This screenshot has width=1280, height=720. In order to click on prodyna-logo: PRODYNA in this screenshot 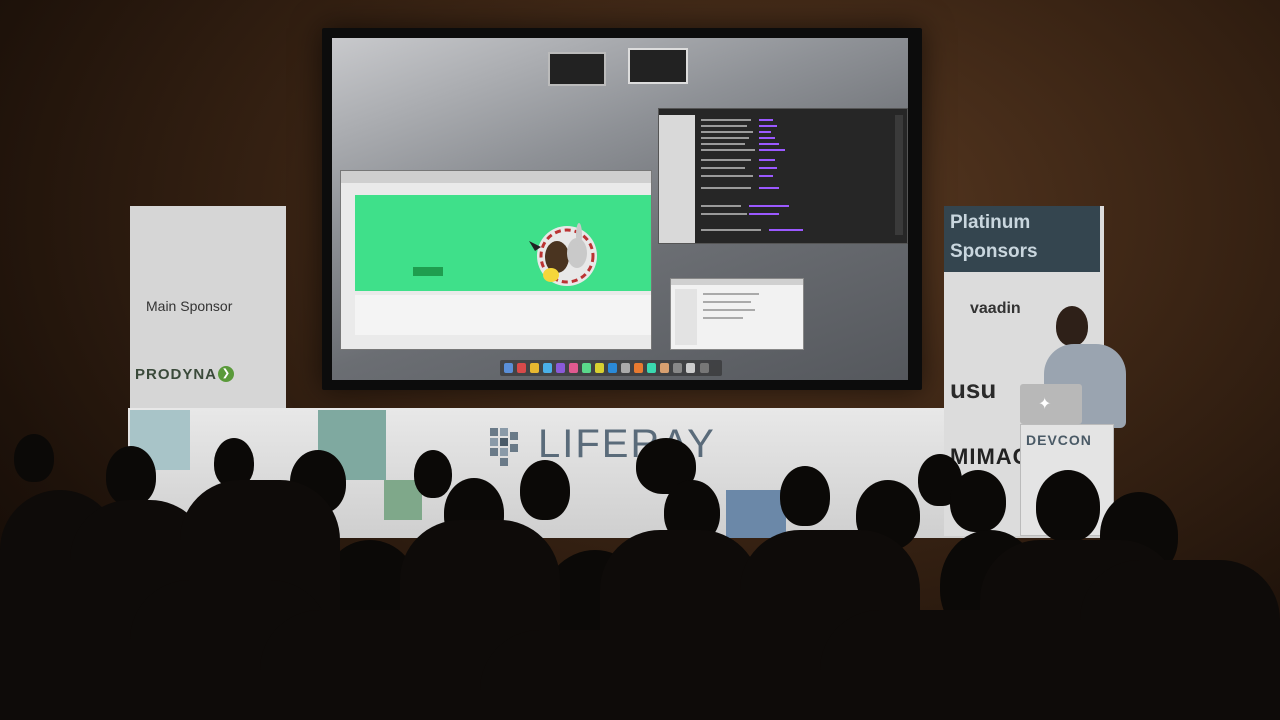, I will do `click(176, 374)`.